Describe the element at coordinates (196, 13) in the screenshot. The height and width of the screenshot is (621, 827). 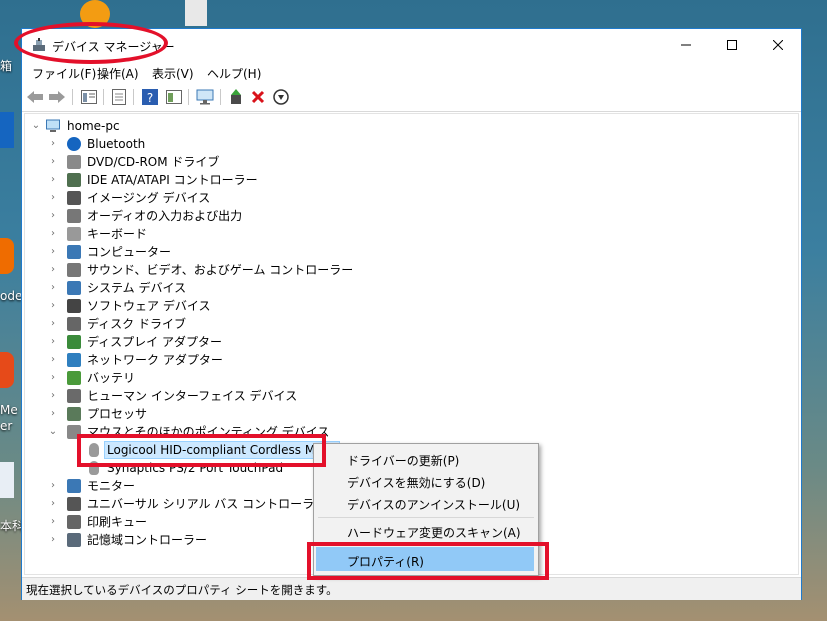
I see `desktop-top-icon` at that location.